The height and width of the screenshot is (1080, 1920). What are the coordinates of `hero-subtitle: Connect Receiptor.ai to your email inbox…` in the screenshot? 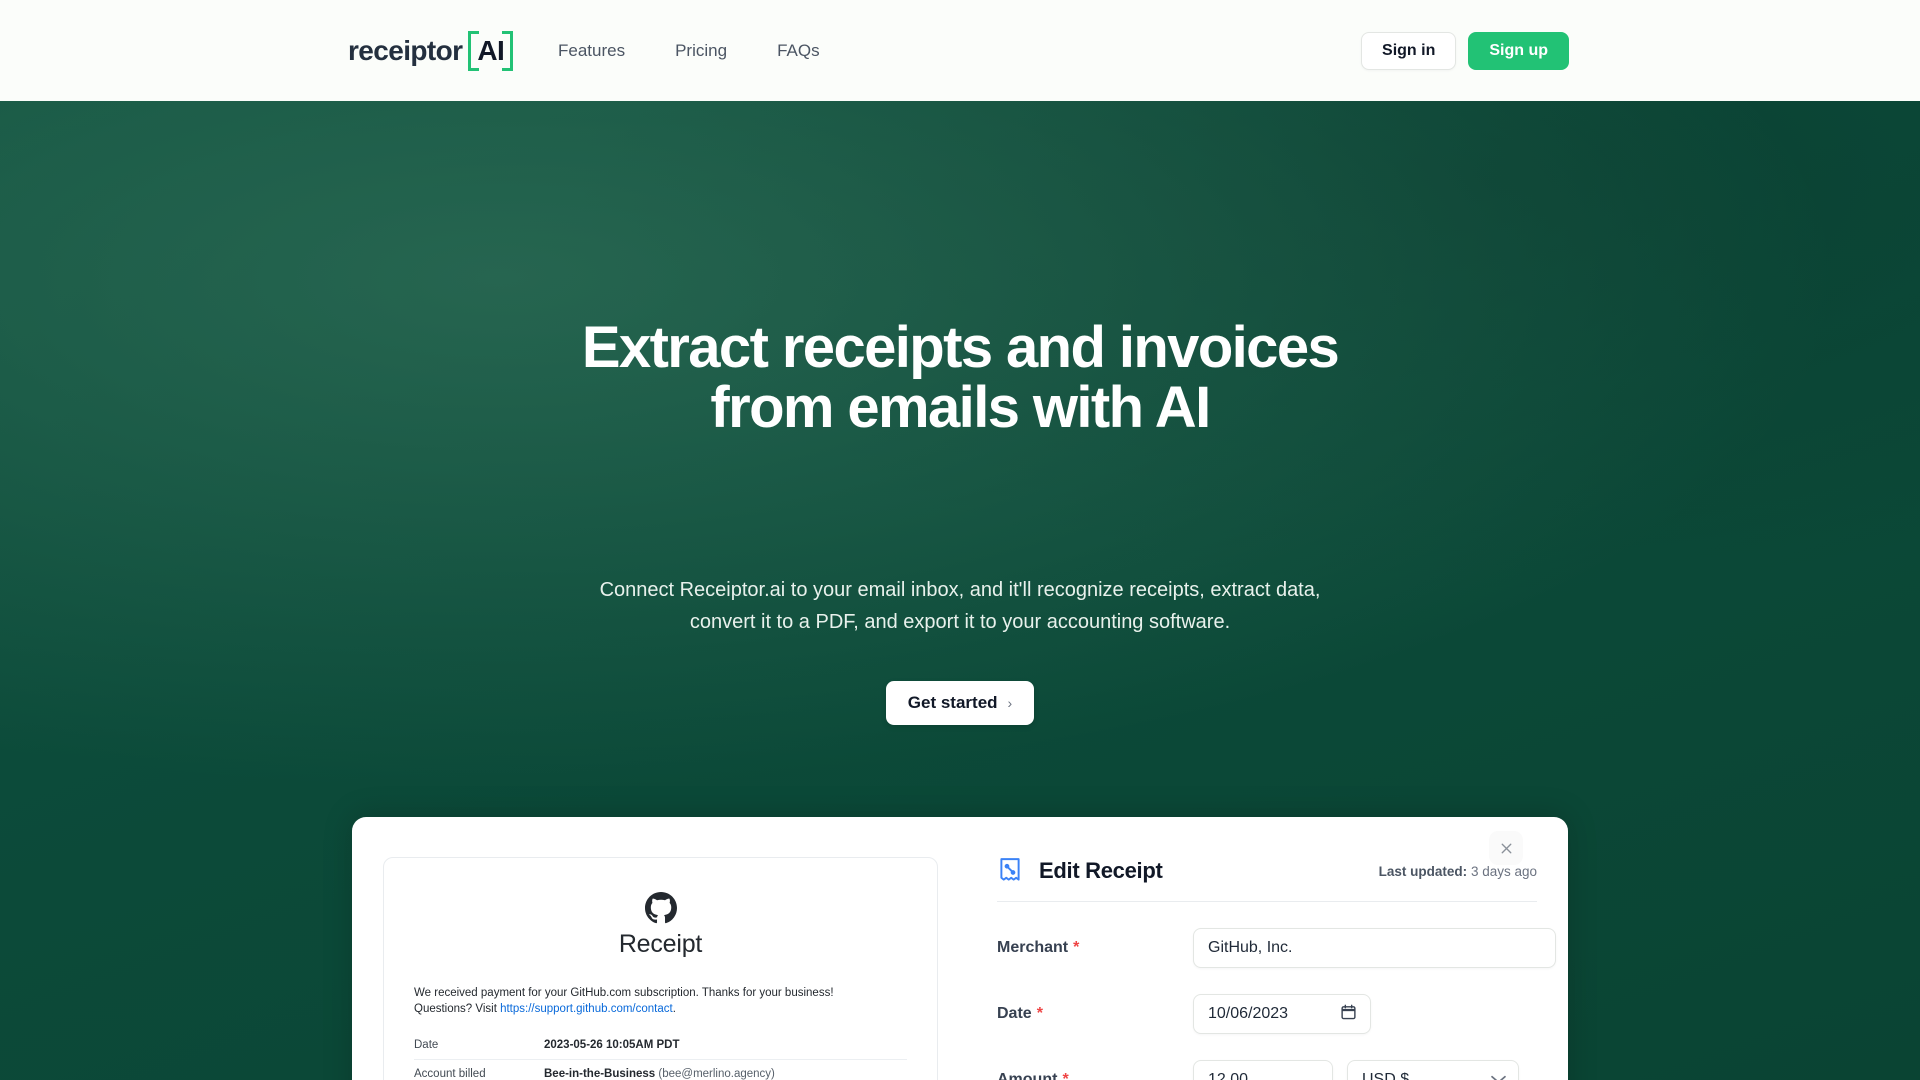 It's located at (960, 606).